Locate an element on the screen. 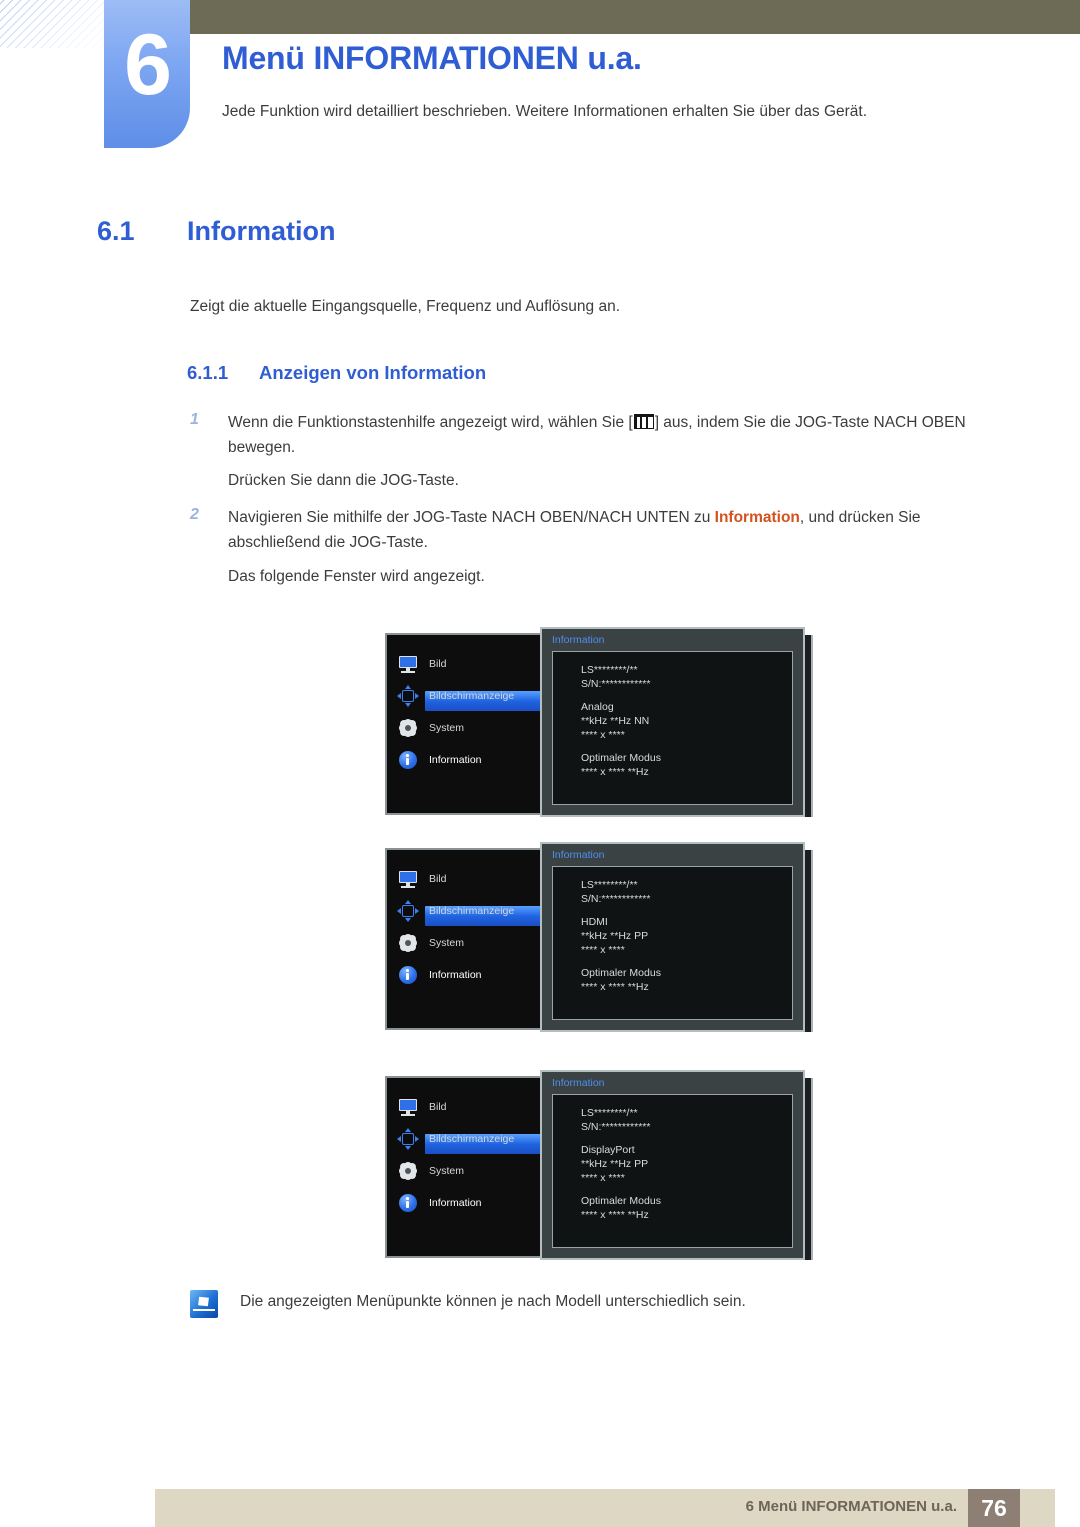 The width and height of the screenshot is (1080, 1527). section-heading: 6.1 Information is located at coordinates (216, 231).